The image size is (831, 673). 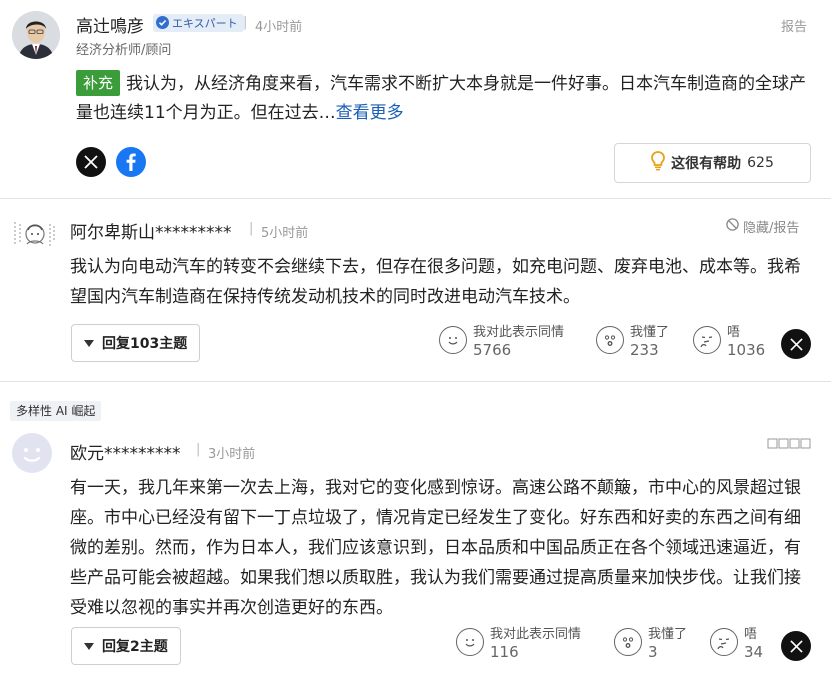 I want to click on reply-label: 回复2主题, so click(x=135, y=647).